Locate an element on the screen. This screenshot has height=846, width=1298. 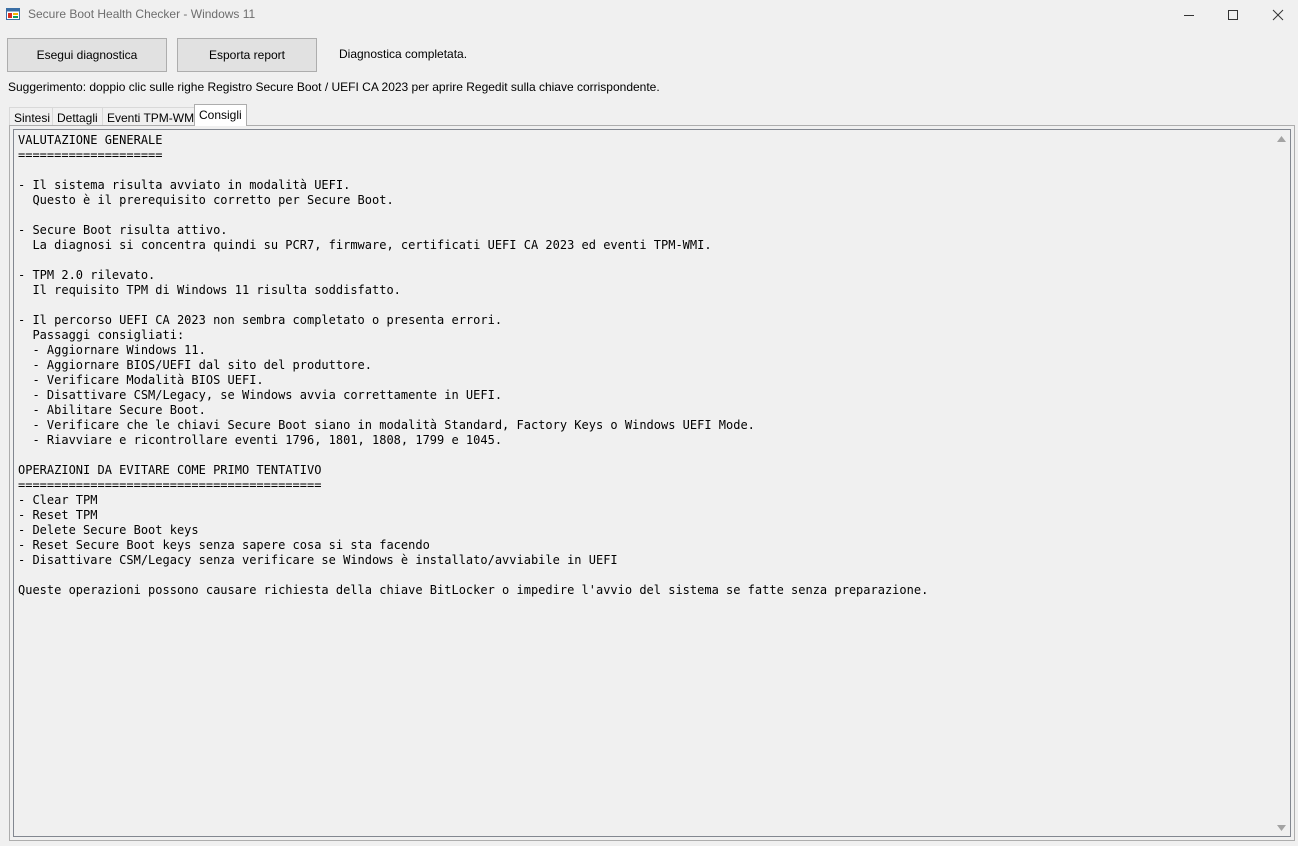
tab-eventi-tpm-wmi: Eventi TPM-WMI is located at coordinates (152, 116).